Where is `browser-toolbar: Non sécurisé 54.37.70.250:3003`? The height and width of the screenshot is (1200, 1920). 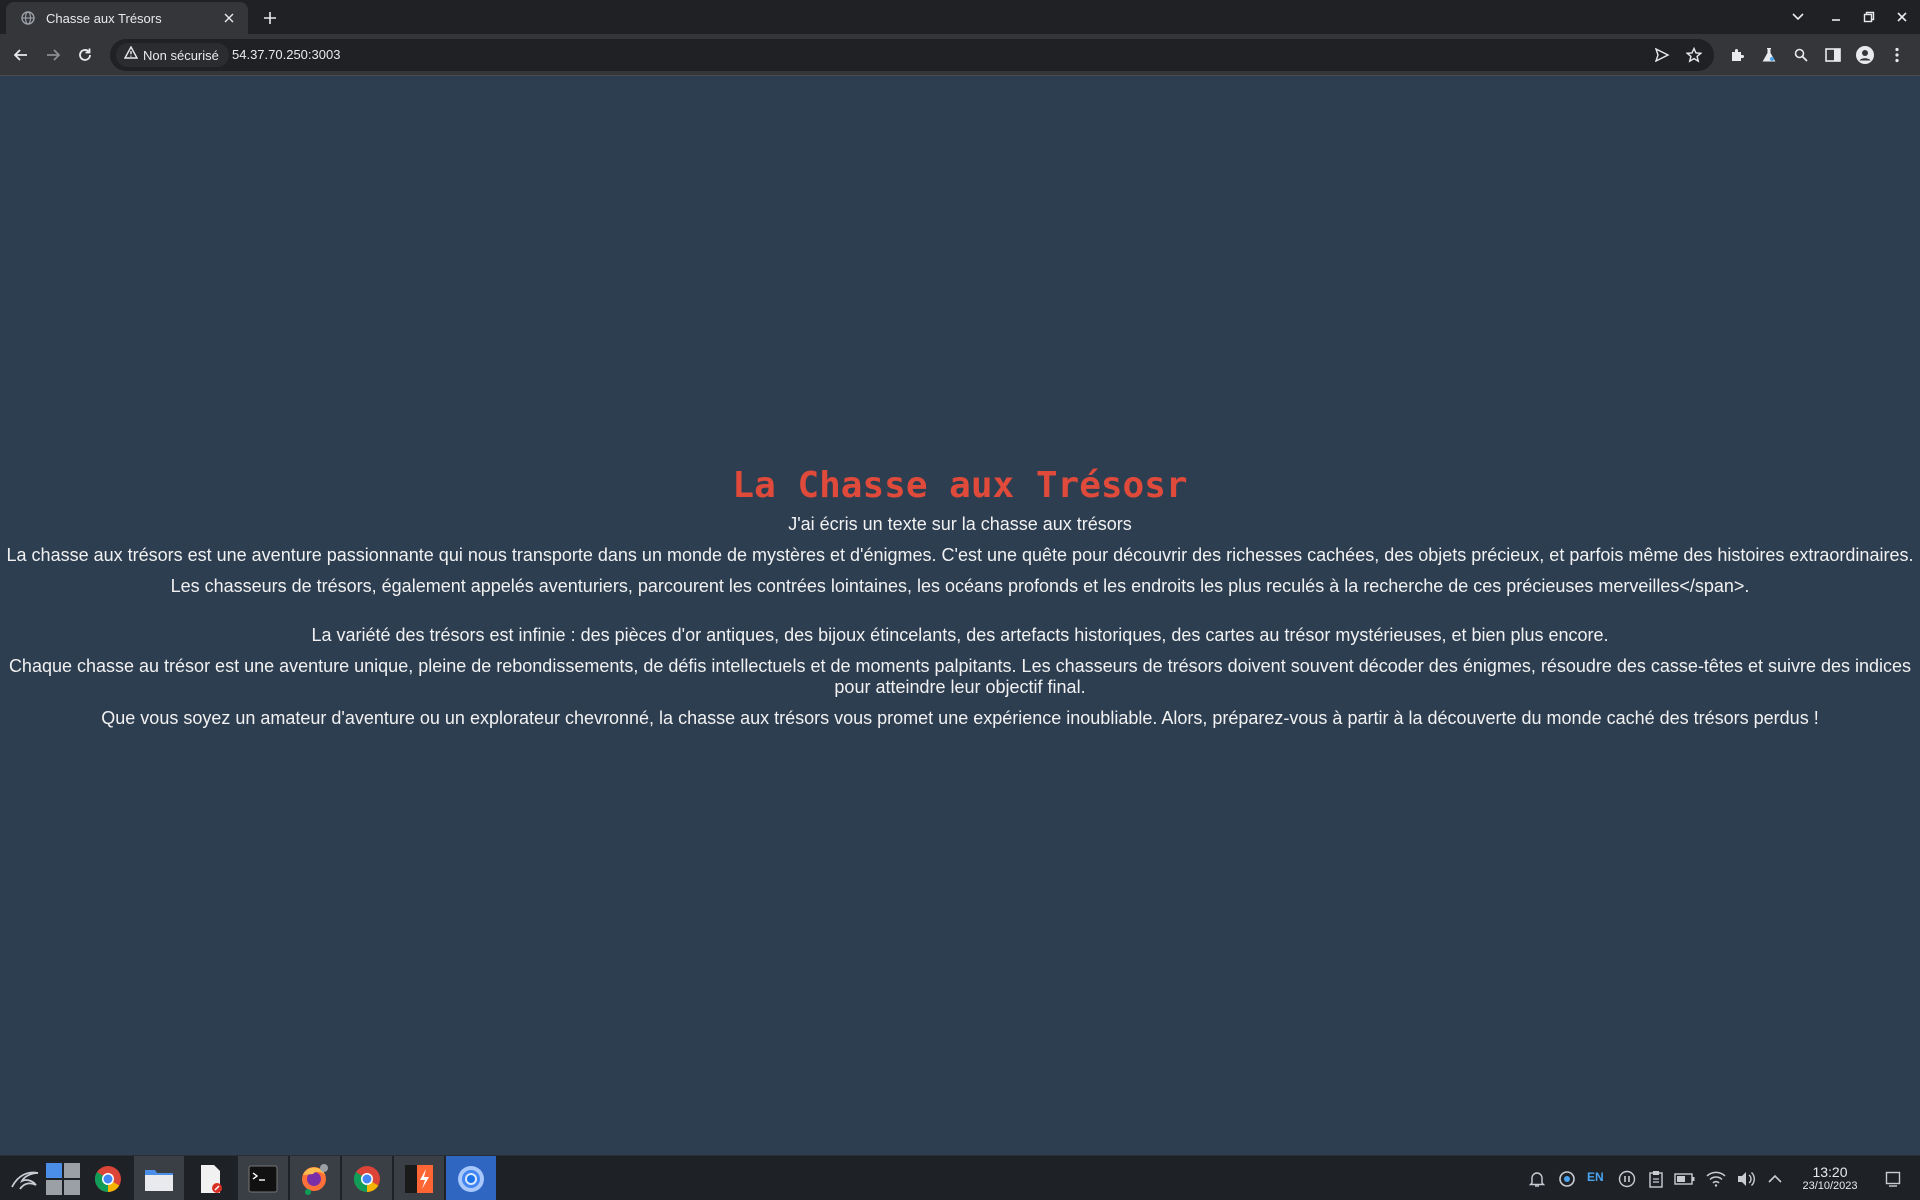 browser-toolbar: Non sécurisé 54.37.70.250:3003 is located at coordinates (960, 55).